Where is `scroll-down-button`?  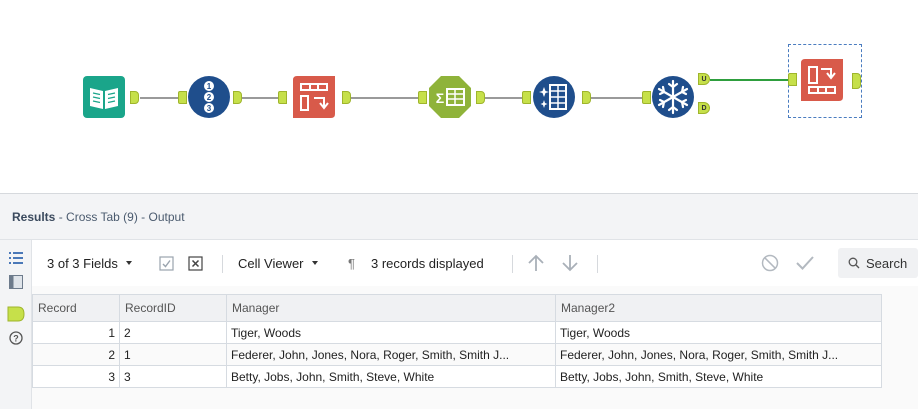
scroll-down-button is located at coordinates (570, 263).